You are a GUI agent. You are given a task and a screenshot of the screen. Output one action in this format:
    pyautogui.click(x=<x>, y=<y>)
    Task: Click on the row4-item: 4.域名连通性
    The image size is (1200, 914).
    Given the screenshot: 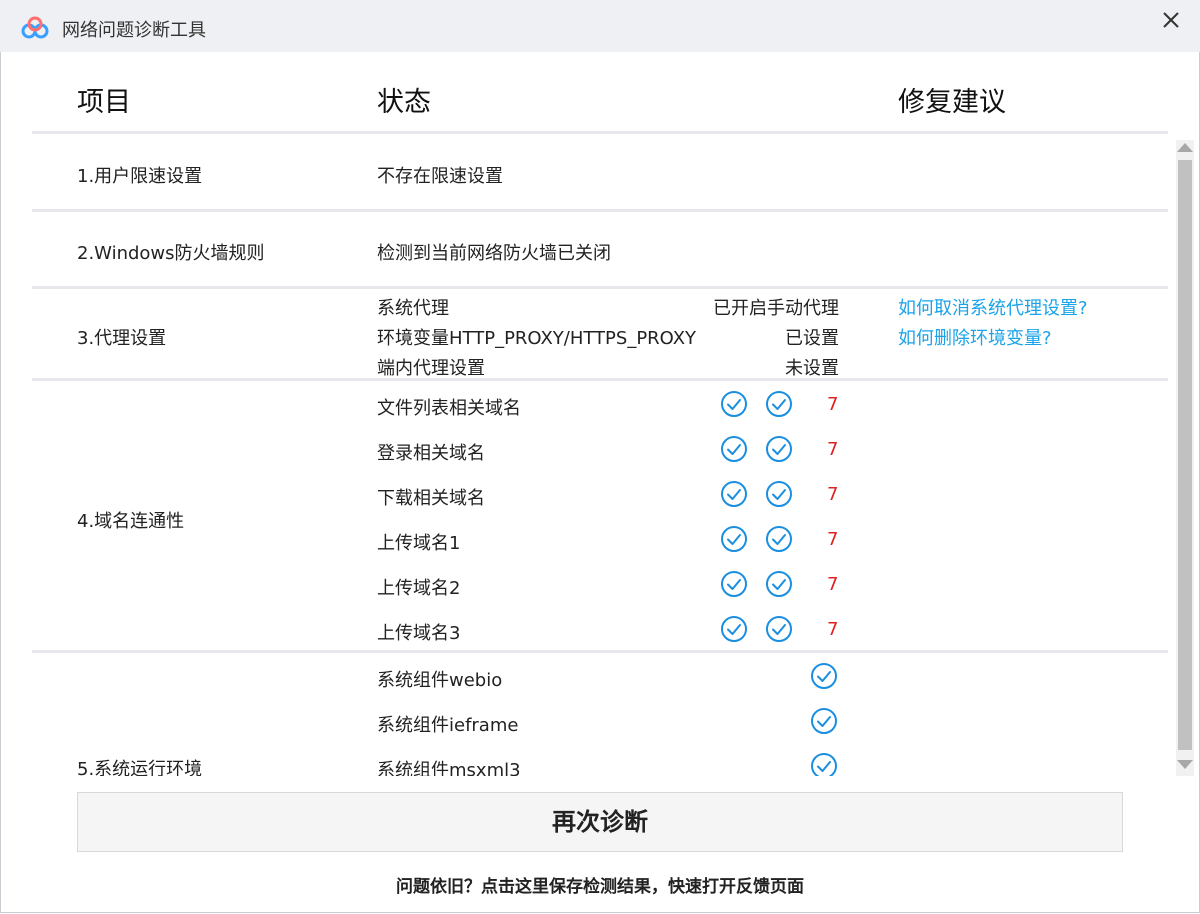 What is the action you would take?
    pyautogui.click(x=131, y=521)
    